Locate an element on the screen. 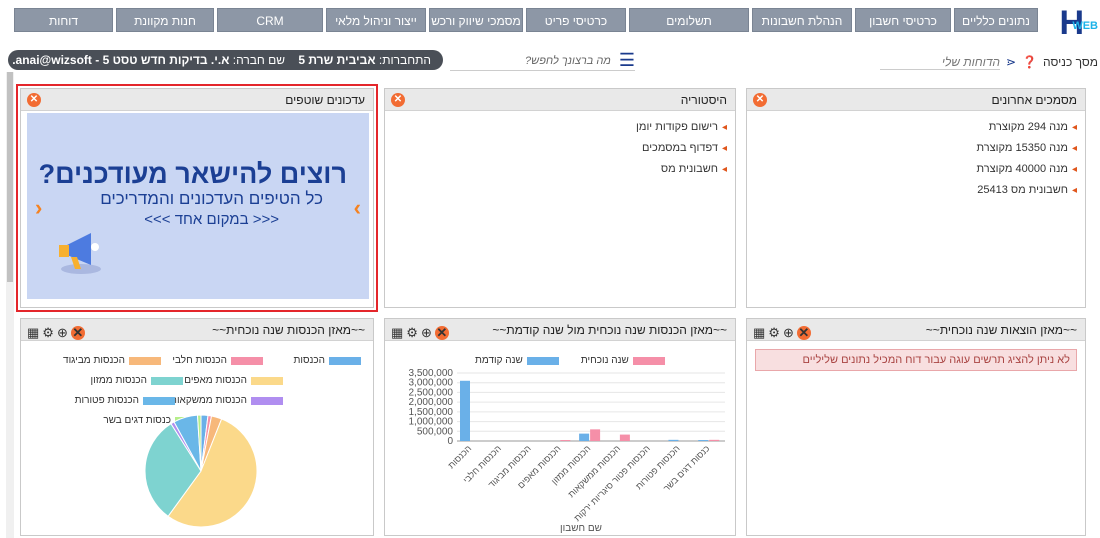 The width and height of the screenshot is (1100, 538). legend-label: הכנסות פטורות is located at coordinates (106, 400).